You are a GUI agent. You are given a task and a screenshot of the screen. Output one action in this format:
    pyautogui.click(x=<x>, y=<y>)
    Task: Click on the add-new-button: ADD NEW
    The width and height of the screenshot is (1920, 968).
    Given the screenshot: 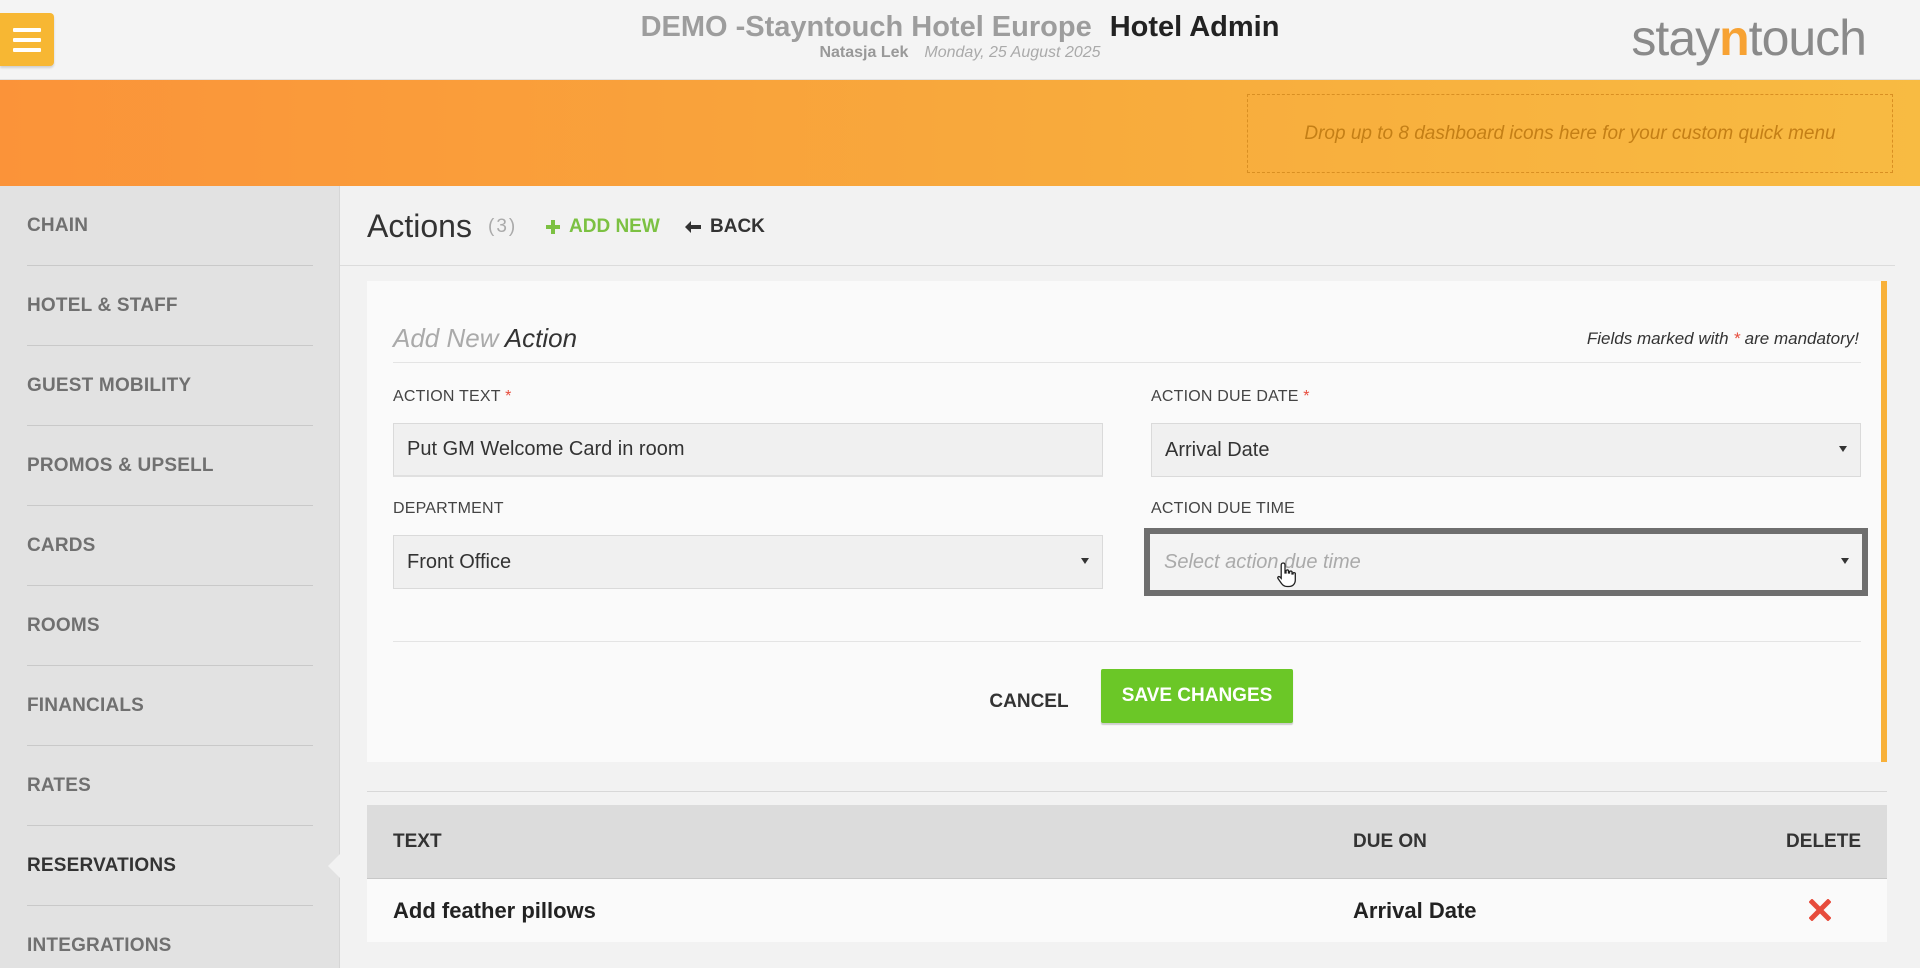 What is the action you would take?
    pyautogui.click(x=603, y=227)
    